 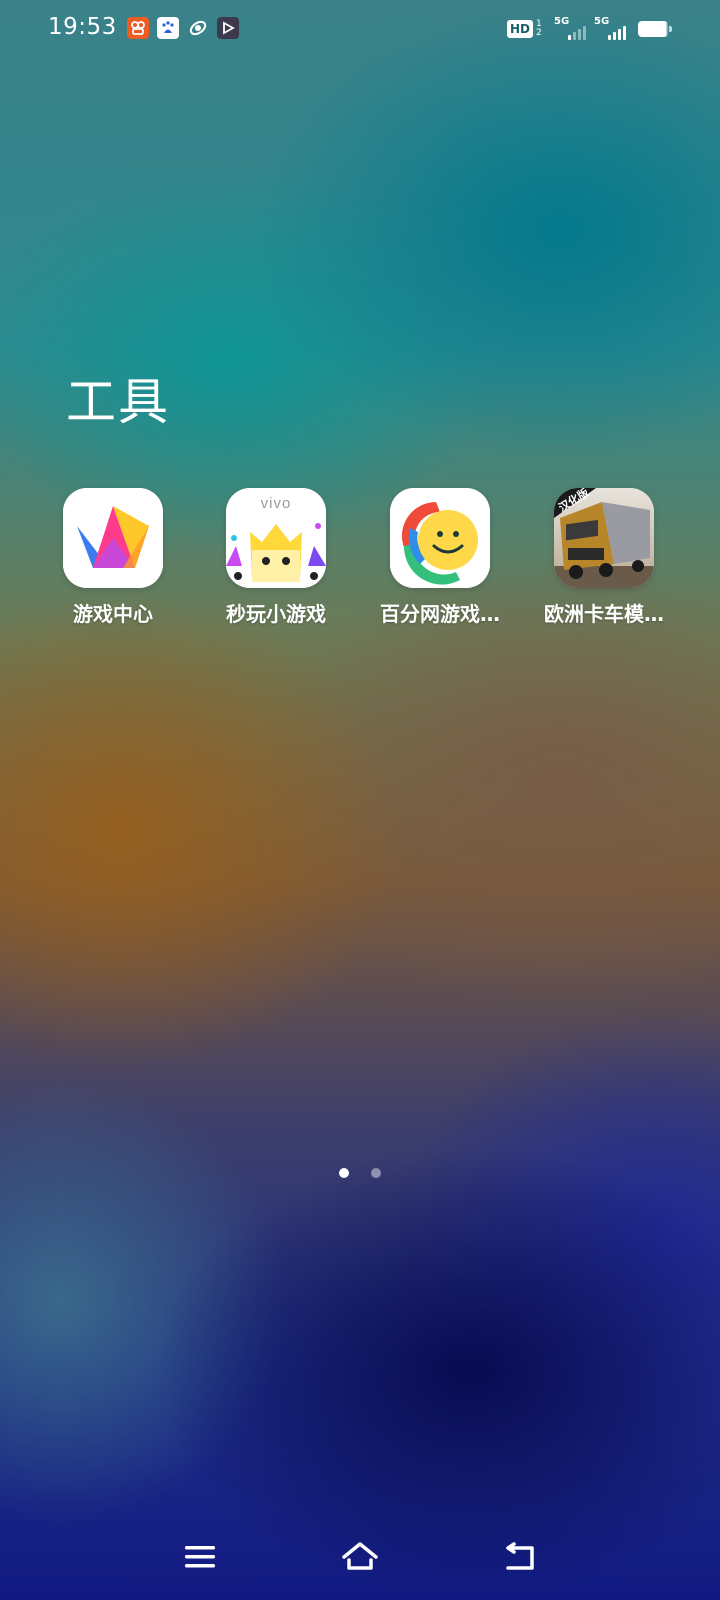 What do you see at coordinates (118, 398) in the screenshot?
I see `folder-title: 工具` at bounding box center [118, 398].